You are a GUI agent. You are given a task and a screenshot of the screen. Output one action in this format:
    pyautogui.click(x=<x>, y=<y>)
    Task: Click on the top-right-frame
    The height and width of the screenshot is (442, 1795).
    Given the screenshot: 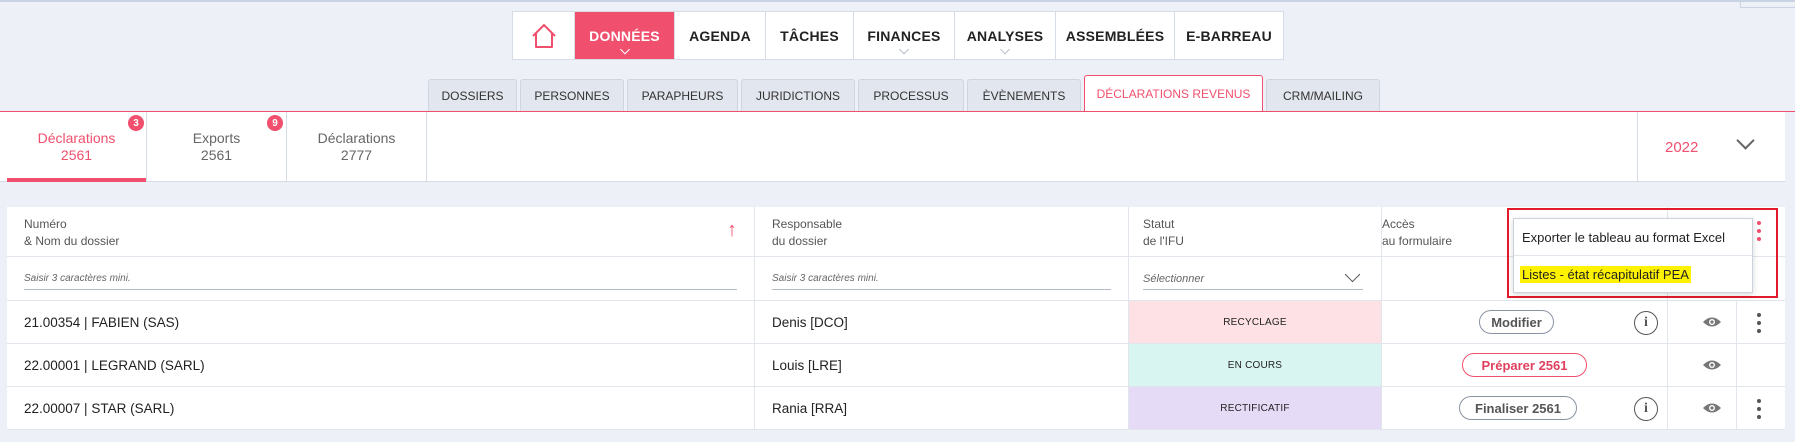 What is the action you would take?
    pyautogui.click(x=1767, y=4)
    